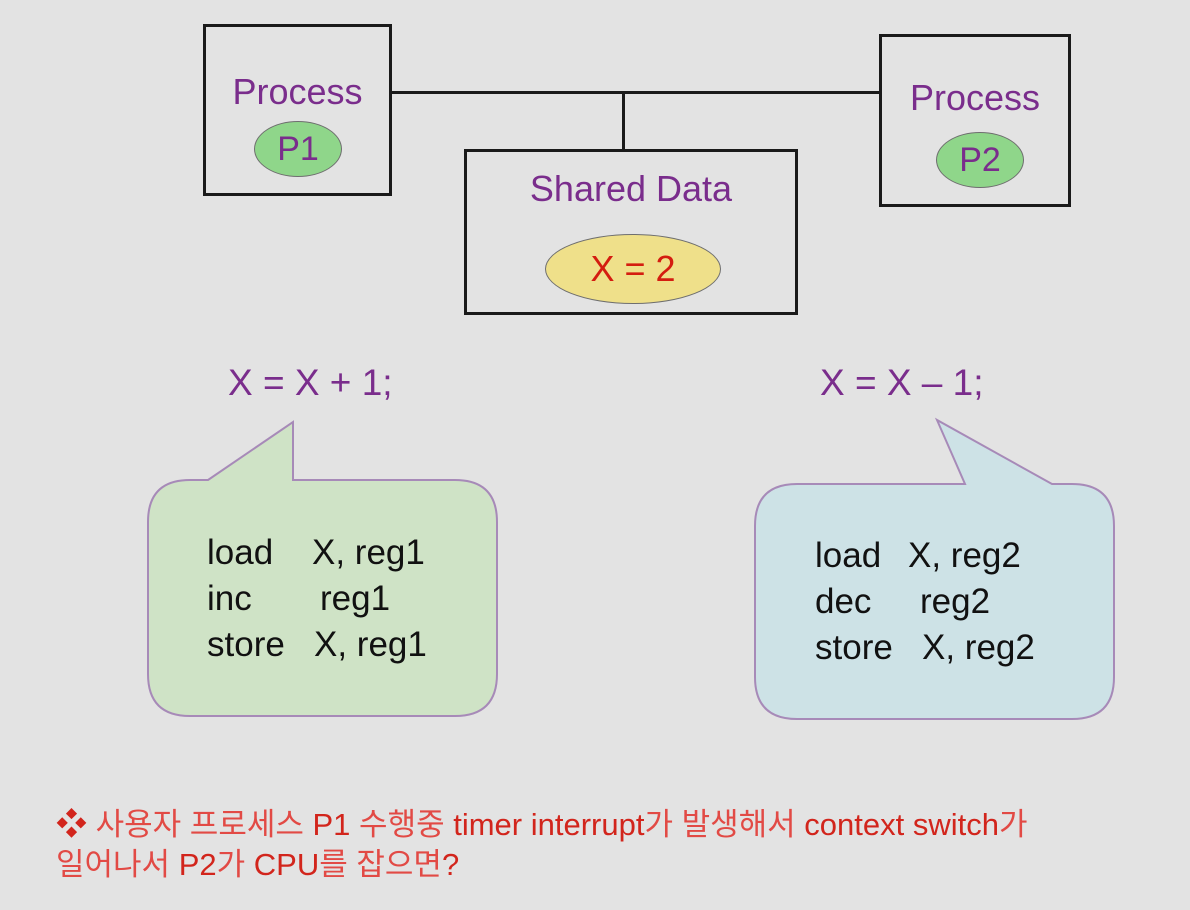 Image resolution: width=1190 pixels, height=910 pixels. Describe the element at coordinates (402, 824) in the screenshot. I see `question-part: 수행중` at that location.